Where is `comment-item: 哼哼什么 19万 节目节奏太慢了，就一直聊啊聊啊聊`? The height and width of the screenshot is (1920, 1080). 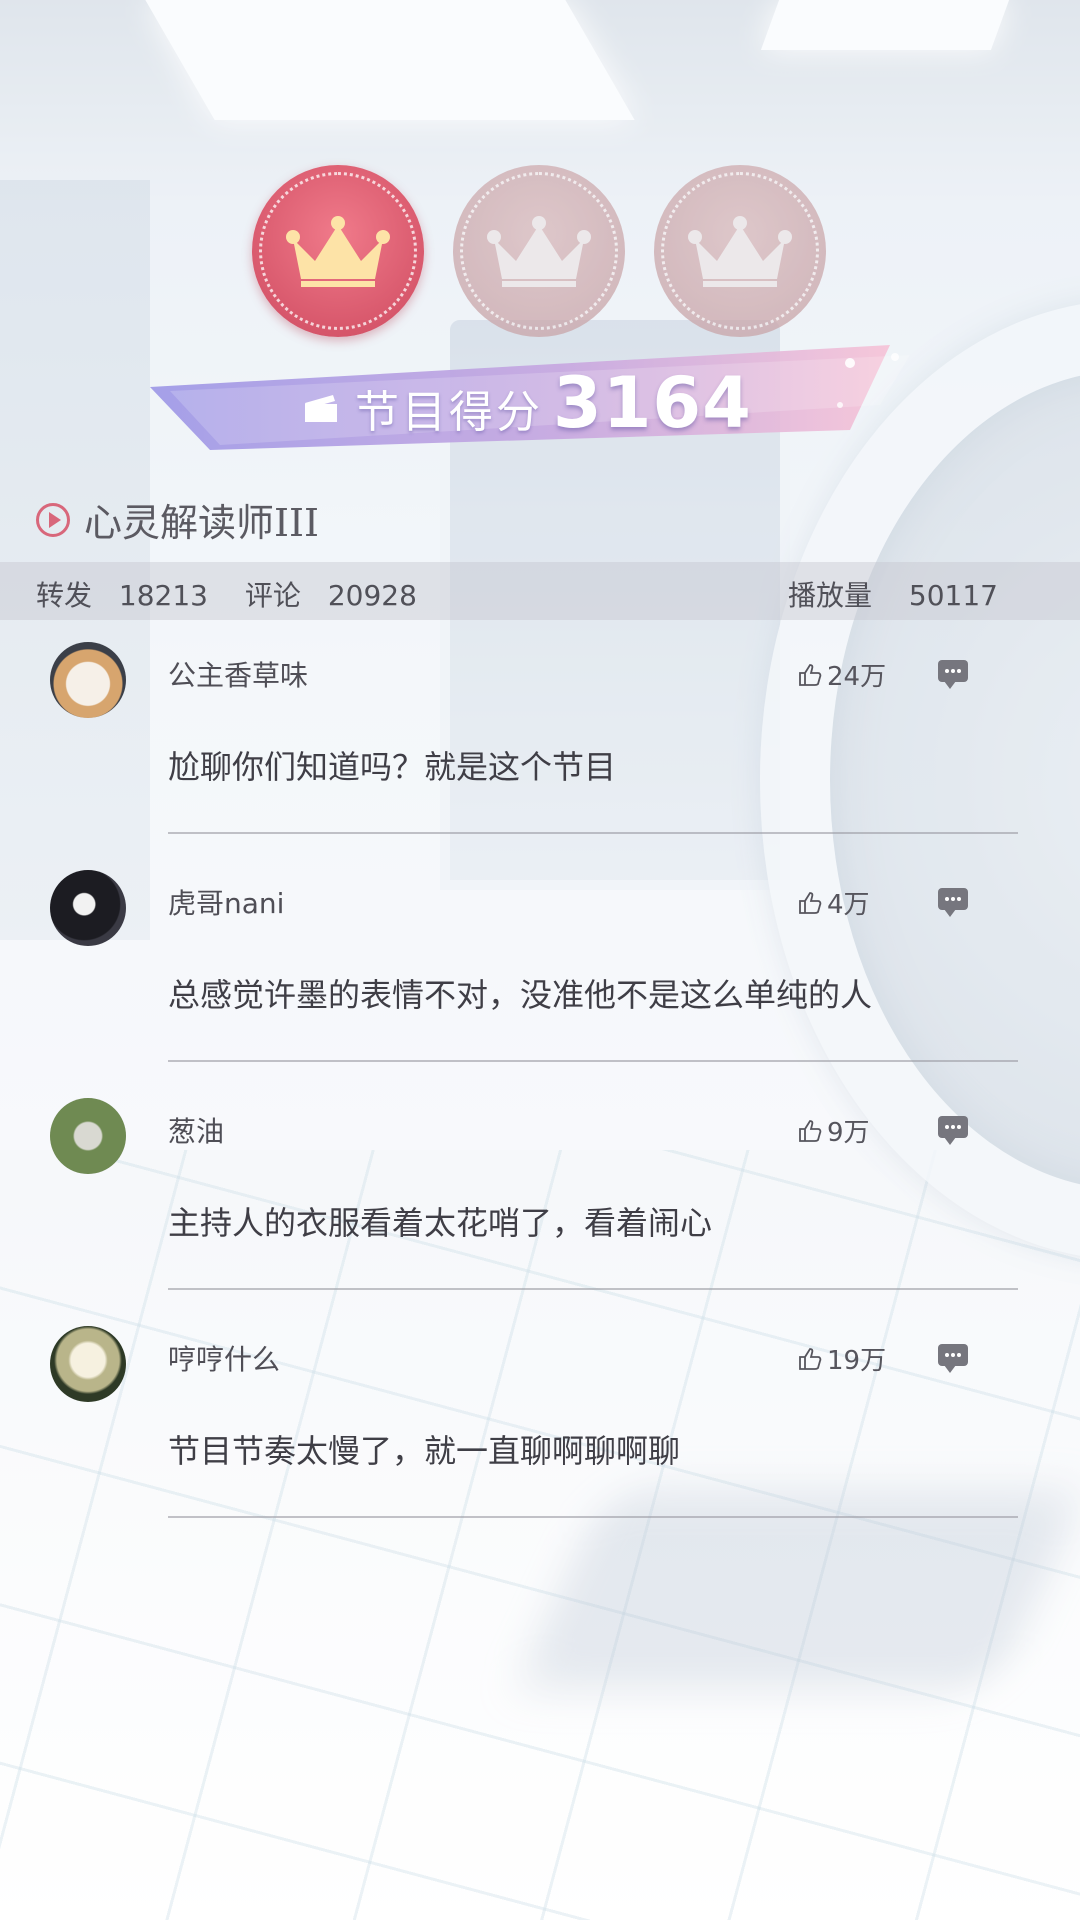
comment-item: 哼哼什么 19万 节目节奏太慢了，就一直聊啊聊啊聊 is located at coordinates (540, 1440).